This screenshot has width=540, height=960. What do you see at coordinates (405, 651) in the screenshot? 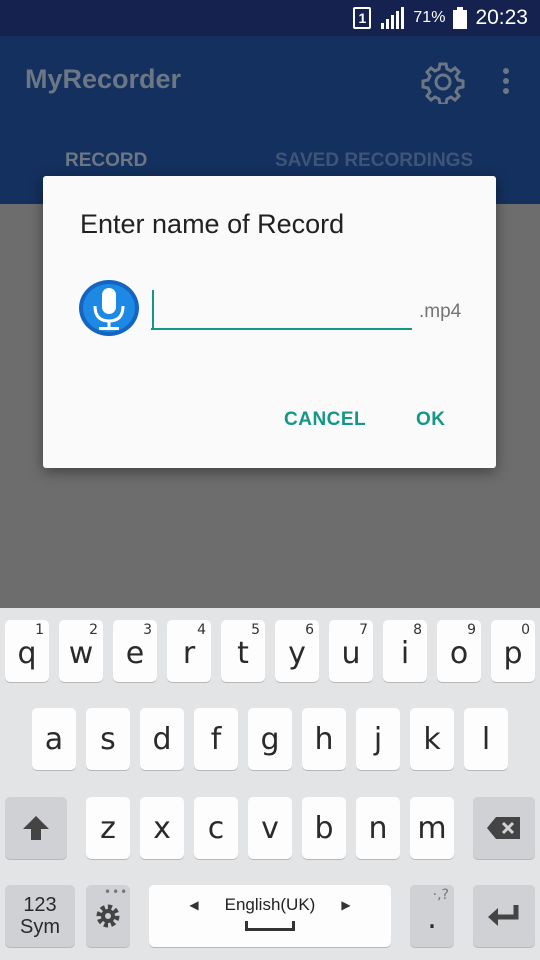
I see `key-i: 8i` at bounding box center [405, 651].